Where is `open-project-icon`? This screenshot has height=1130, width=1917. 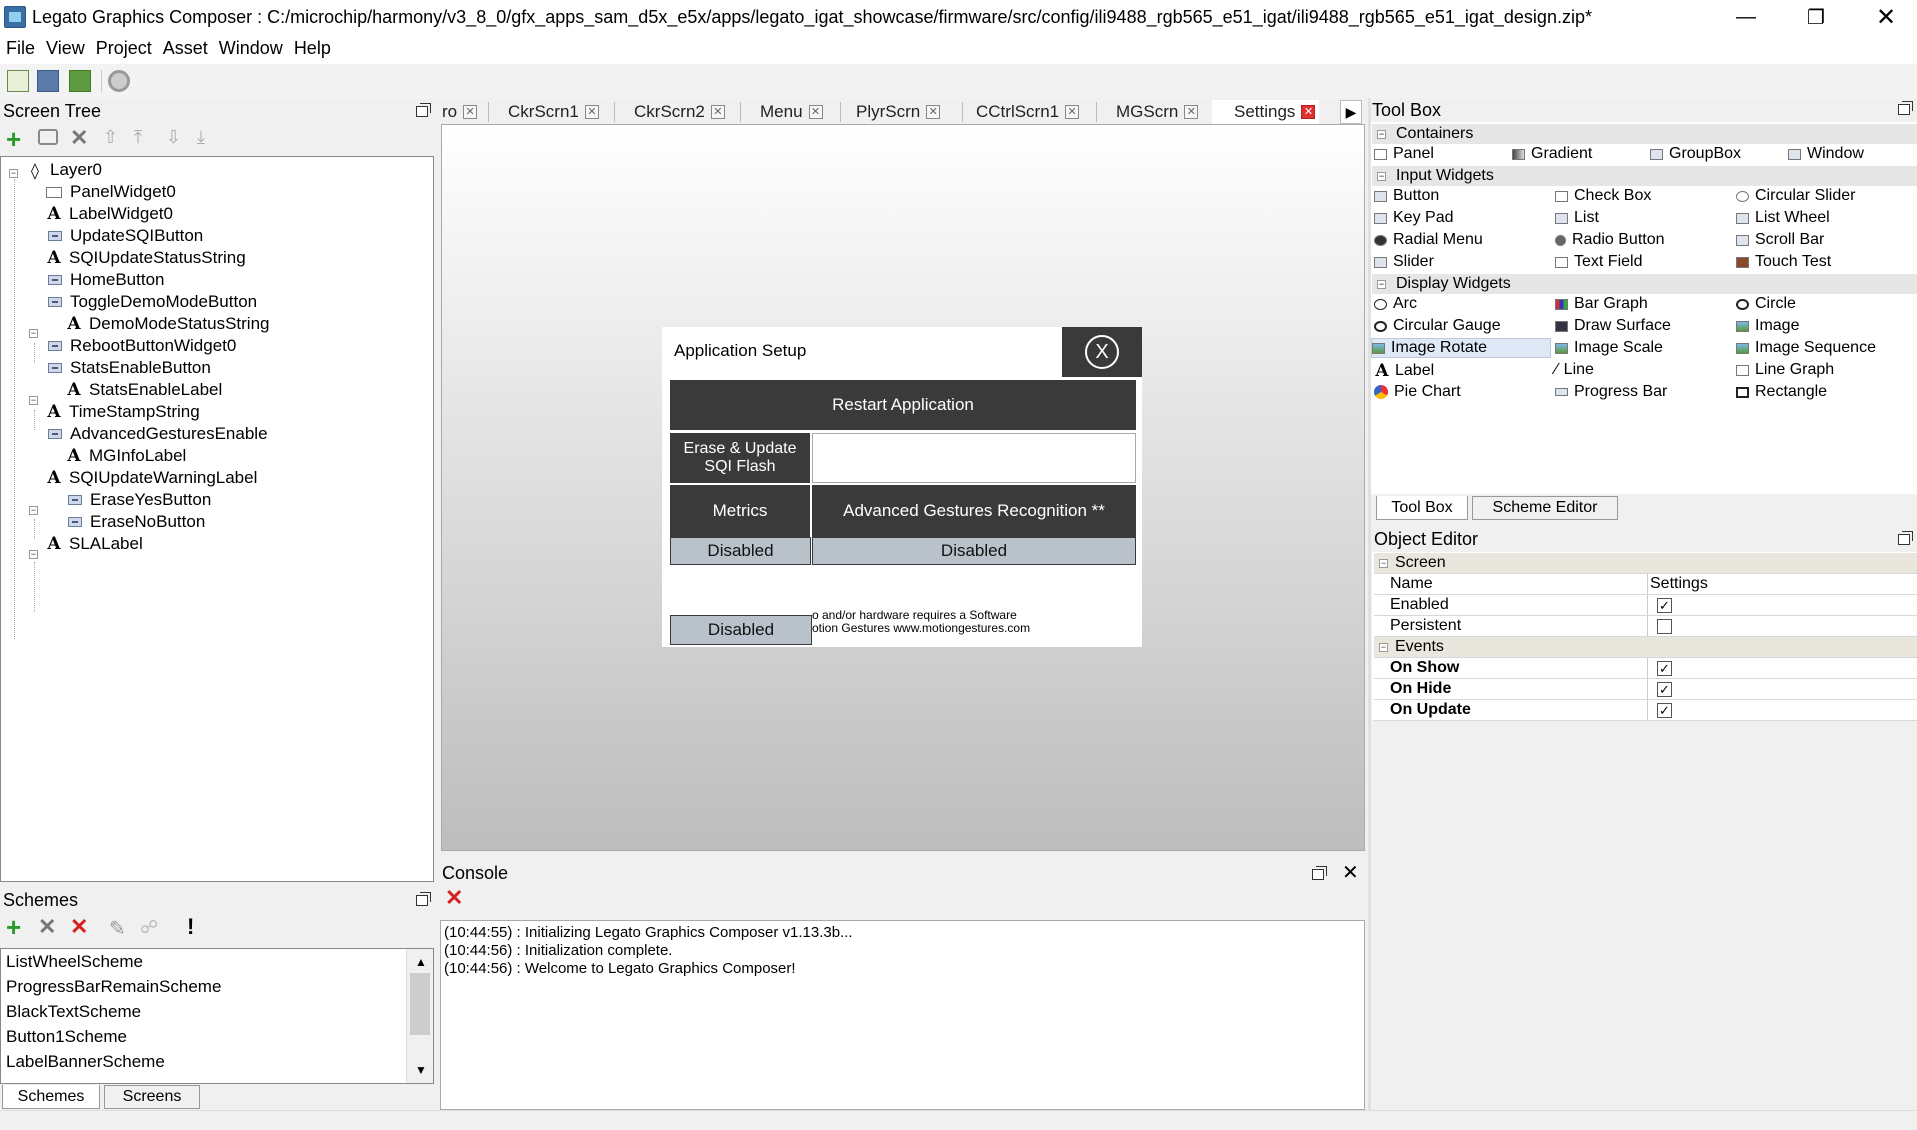
open-project-icon is located at coordinates (48, 81).